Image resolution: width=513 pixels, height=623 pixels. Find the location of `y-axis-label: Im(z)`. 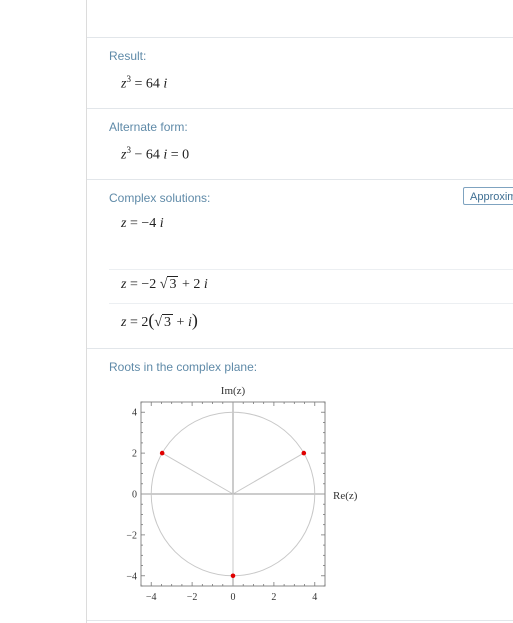

y-axis-label: Im(z) is located at coordinates (233, 391).